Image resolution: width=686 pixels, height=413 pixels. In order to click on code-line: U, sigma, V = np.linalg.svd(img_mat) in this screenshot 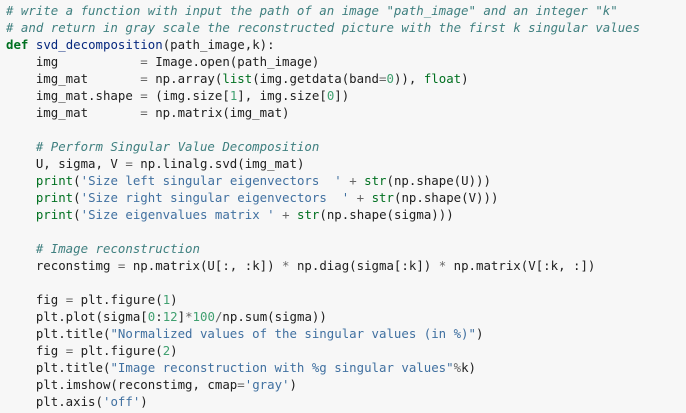, I will do `click(346, 163)`.